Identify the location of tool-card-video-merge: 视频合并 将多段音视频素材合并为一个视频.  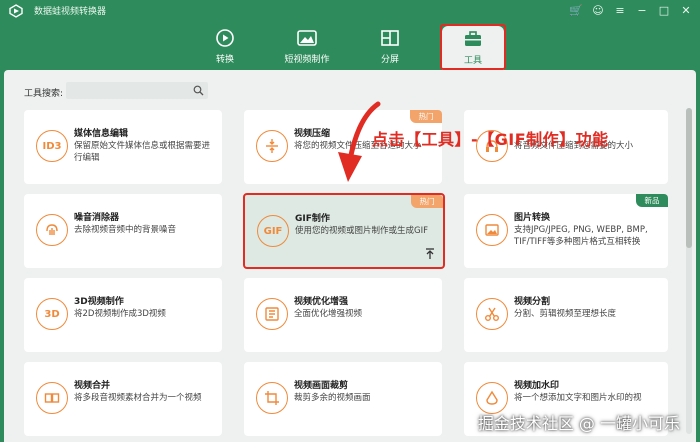
(123, 399).